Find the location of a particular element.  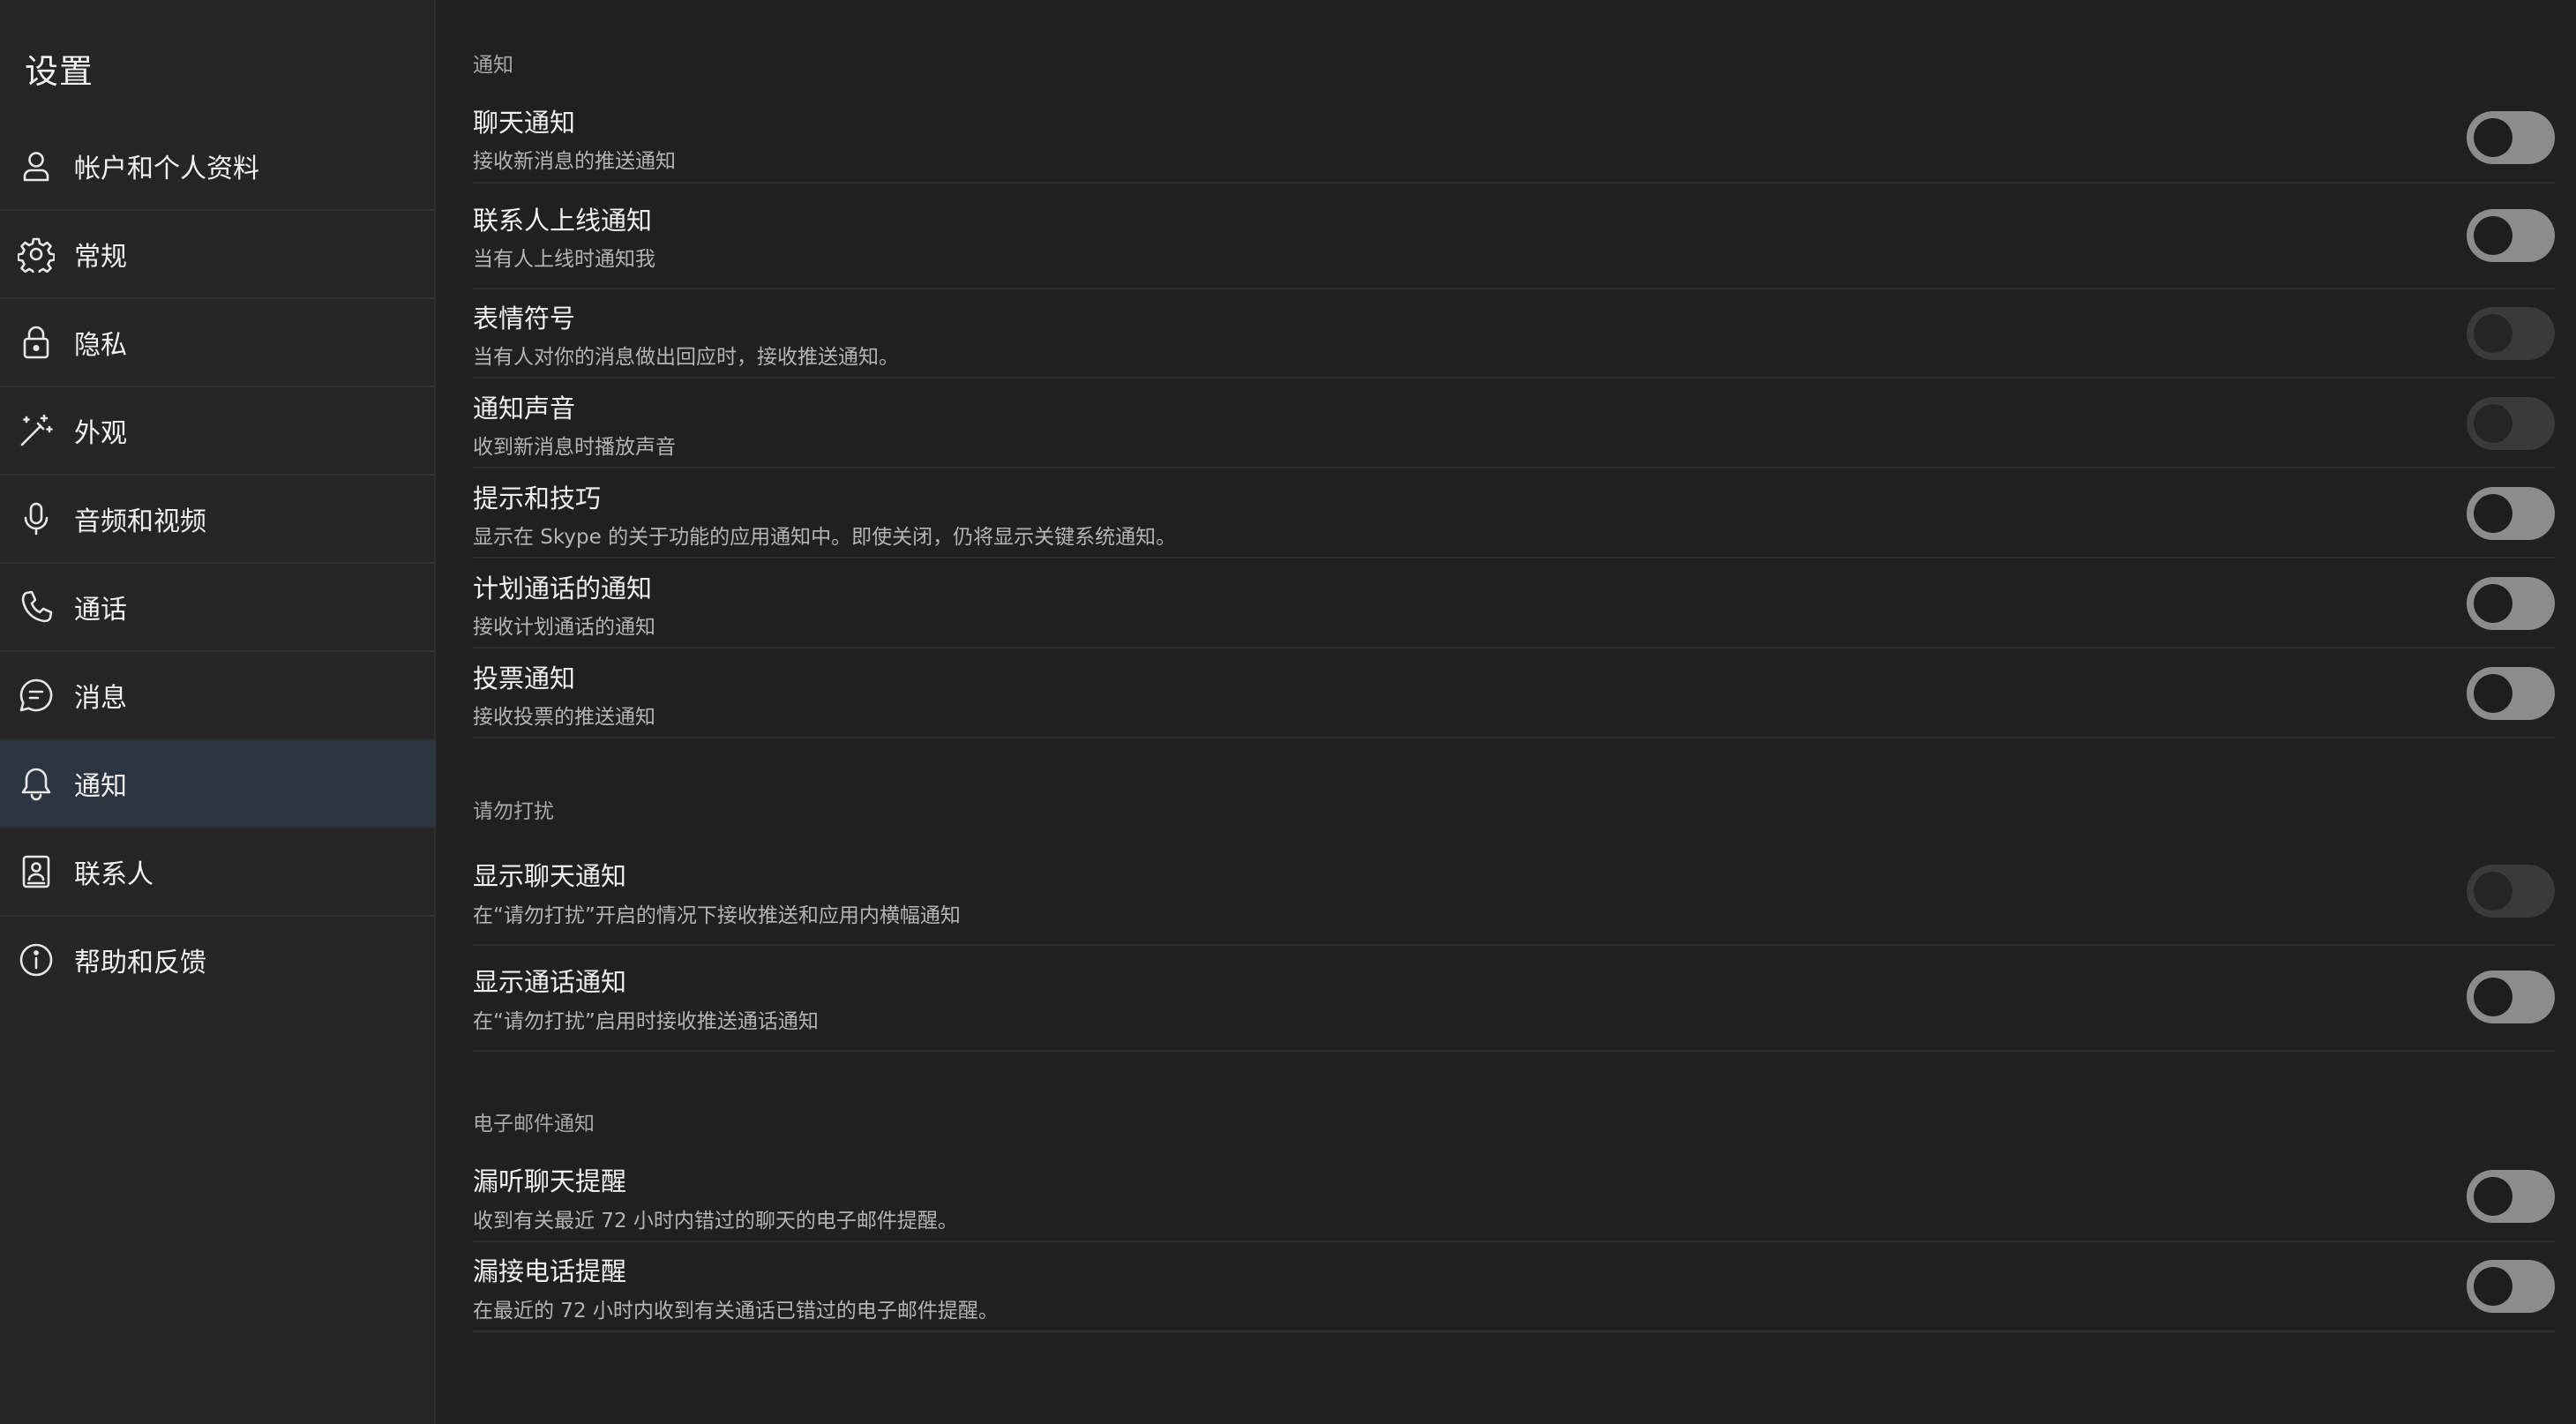

setting-title: 通知声音 is located at coordinates (524, 408).